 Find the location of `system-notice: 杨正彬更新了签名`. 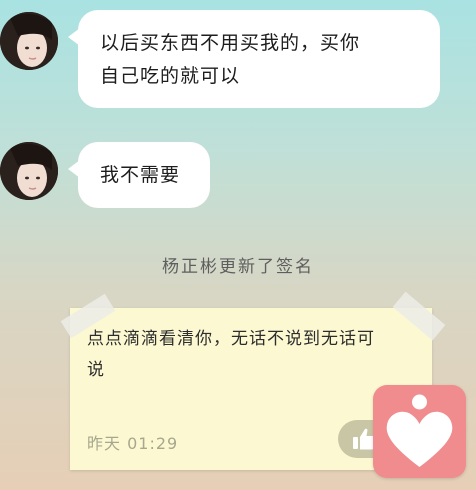

system-notice: 杨正彬更新了签名 is located at coordinates (238, 267).